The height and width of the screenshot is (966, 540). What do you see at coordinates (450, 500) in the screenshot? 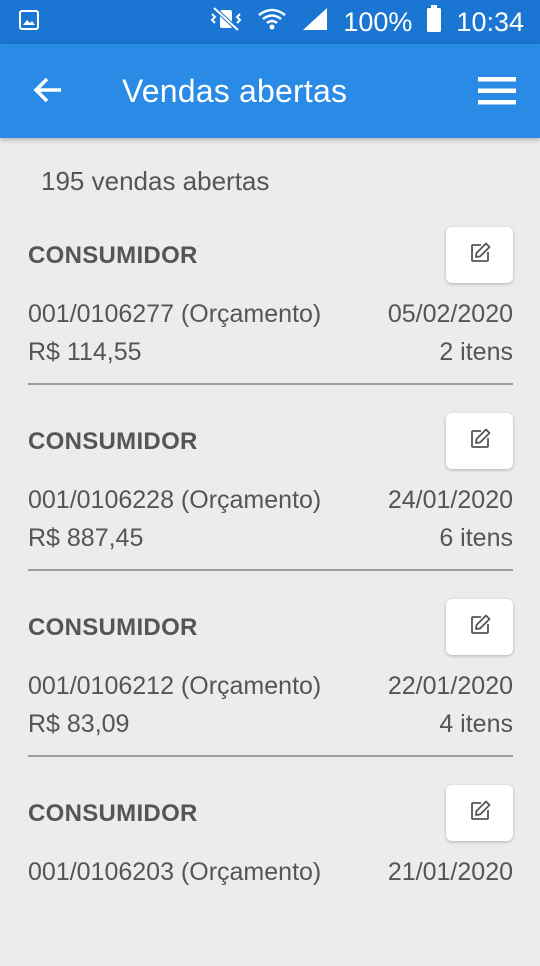
I see `order-date: 24/01/2020` at bounding box center [450, 500].